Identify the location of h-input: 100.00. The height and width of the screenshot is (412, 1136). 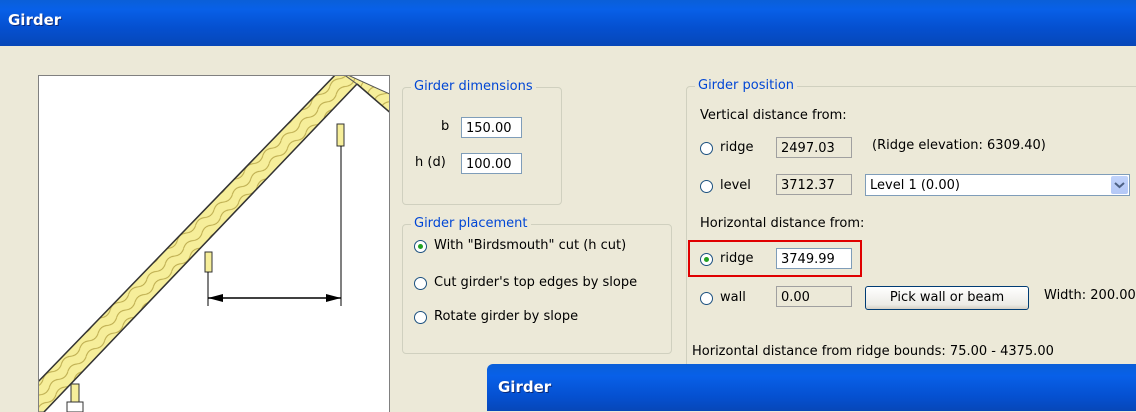
(491, 163).